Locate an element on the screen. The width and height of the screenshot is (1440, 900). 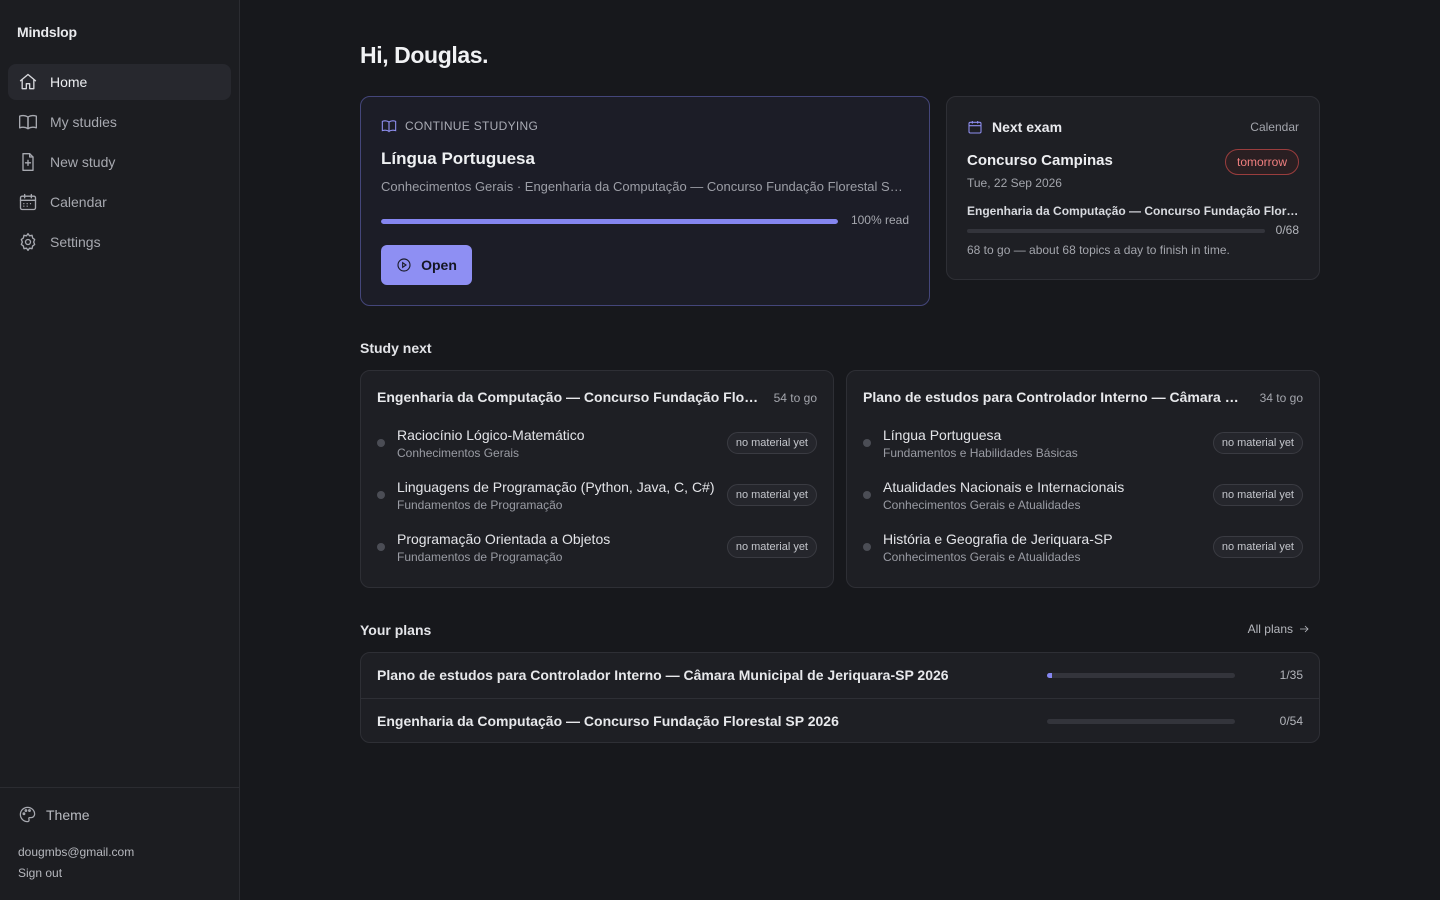
next-exam-heading: Next exam is located at coordinates (1014, 127).